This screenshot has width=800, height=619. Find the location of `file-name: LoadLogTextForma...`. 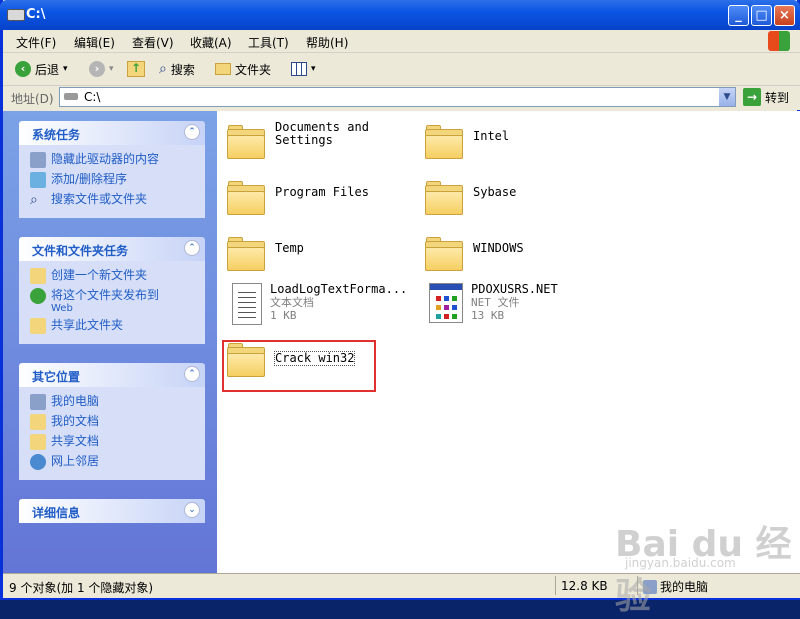

file-name: LoadLogTextForma... is located at coordinates (339, 289).